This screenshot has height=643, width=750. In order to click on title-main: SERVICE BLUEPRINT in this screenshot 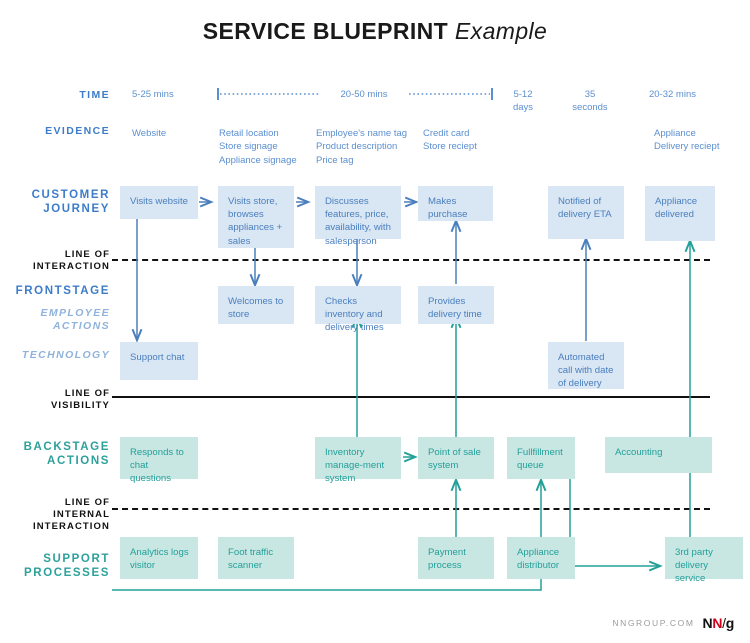, I will do `click(325, 31)`.